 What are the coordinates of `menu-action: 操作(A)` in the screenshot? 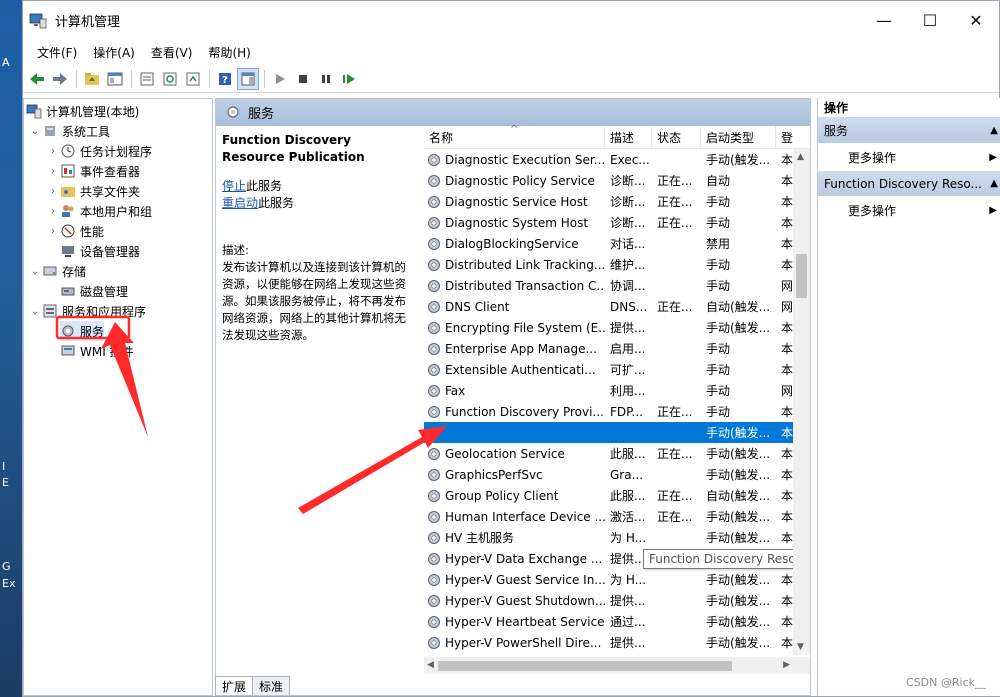 It's located at (114, 52).